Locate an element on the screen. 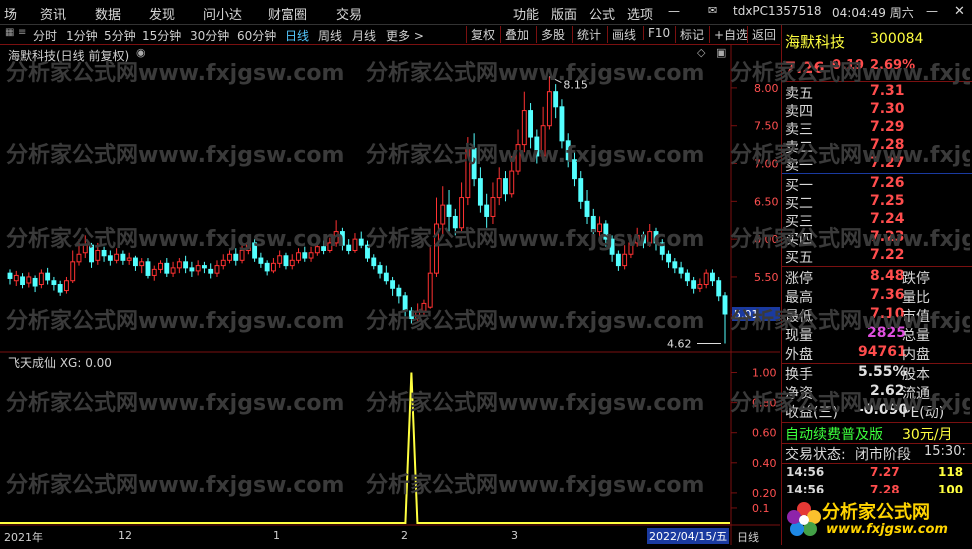  toolbar-draw: 画线 is located at coordinates (621, 34).